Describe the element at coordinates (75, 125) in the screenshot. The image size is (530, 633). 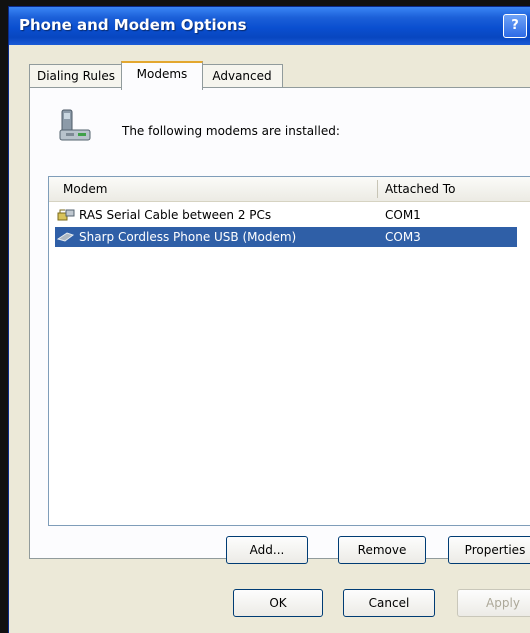
I see `modem-icon` at that location.